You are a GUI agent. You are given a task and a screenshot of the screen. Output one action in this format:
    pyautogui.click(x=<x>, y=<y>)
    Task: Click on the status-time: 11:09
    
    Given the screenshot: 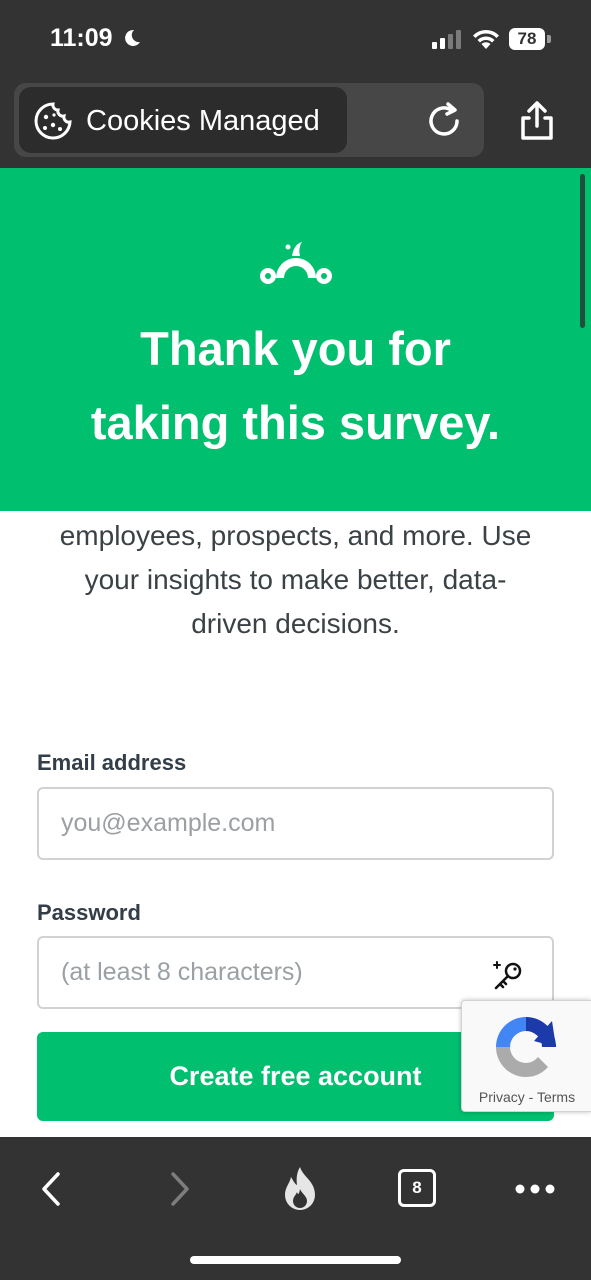 What is the action you would take?
    pyautogui.click(x=81, y=38)
    